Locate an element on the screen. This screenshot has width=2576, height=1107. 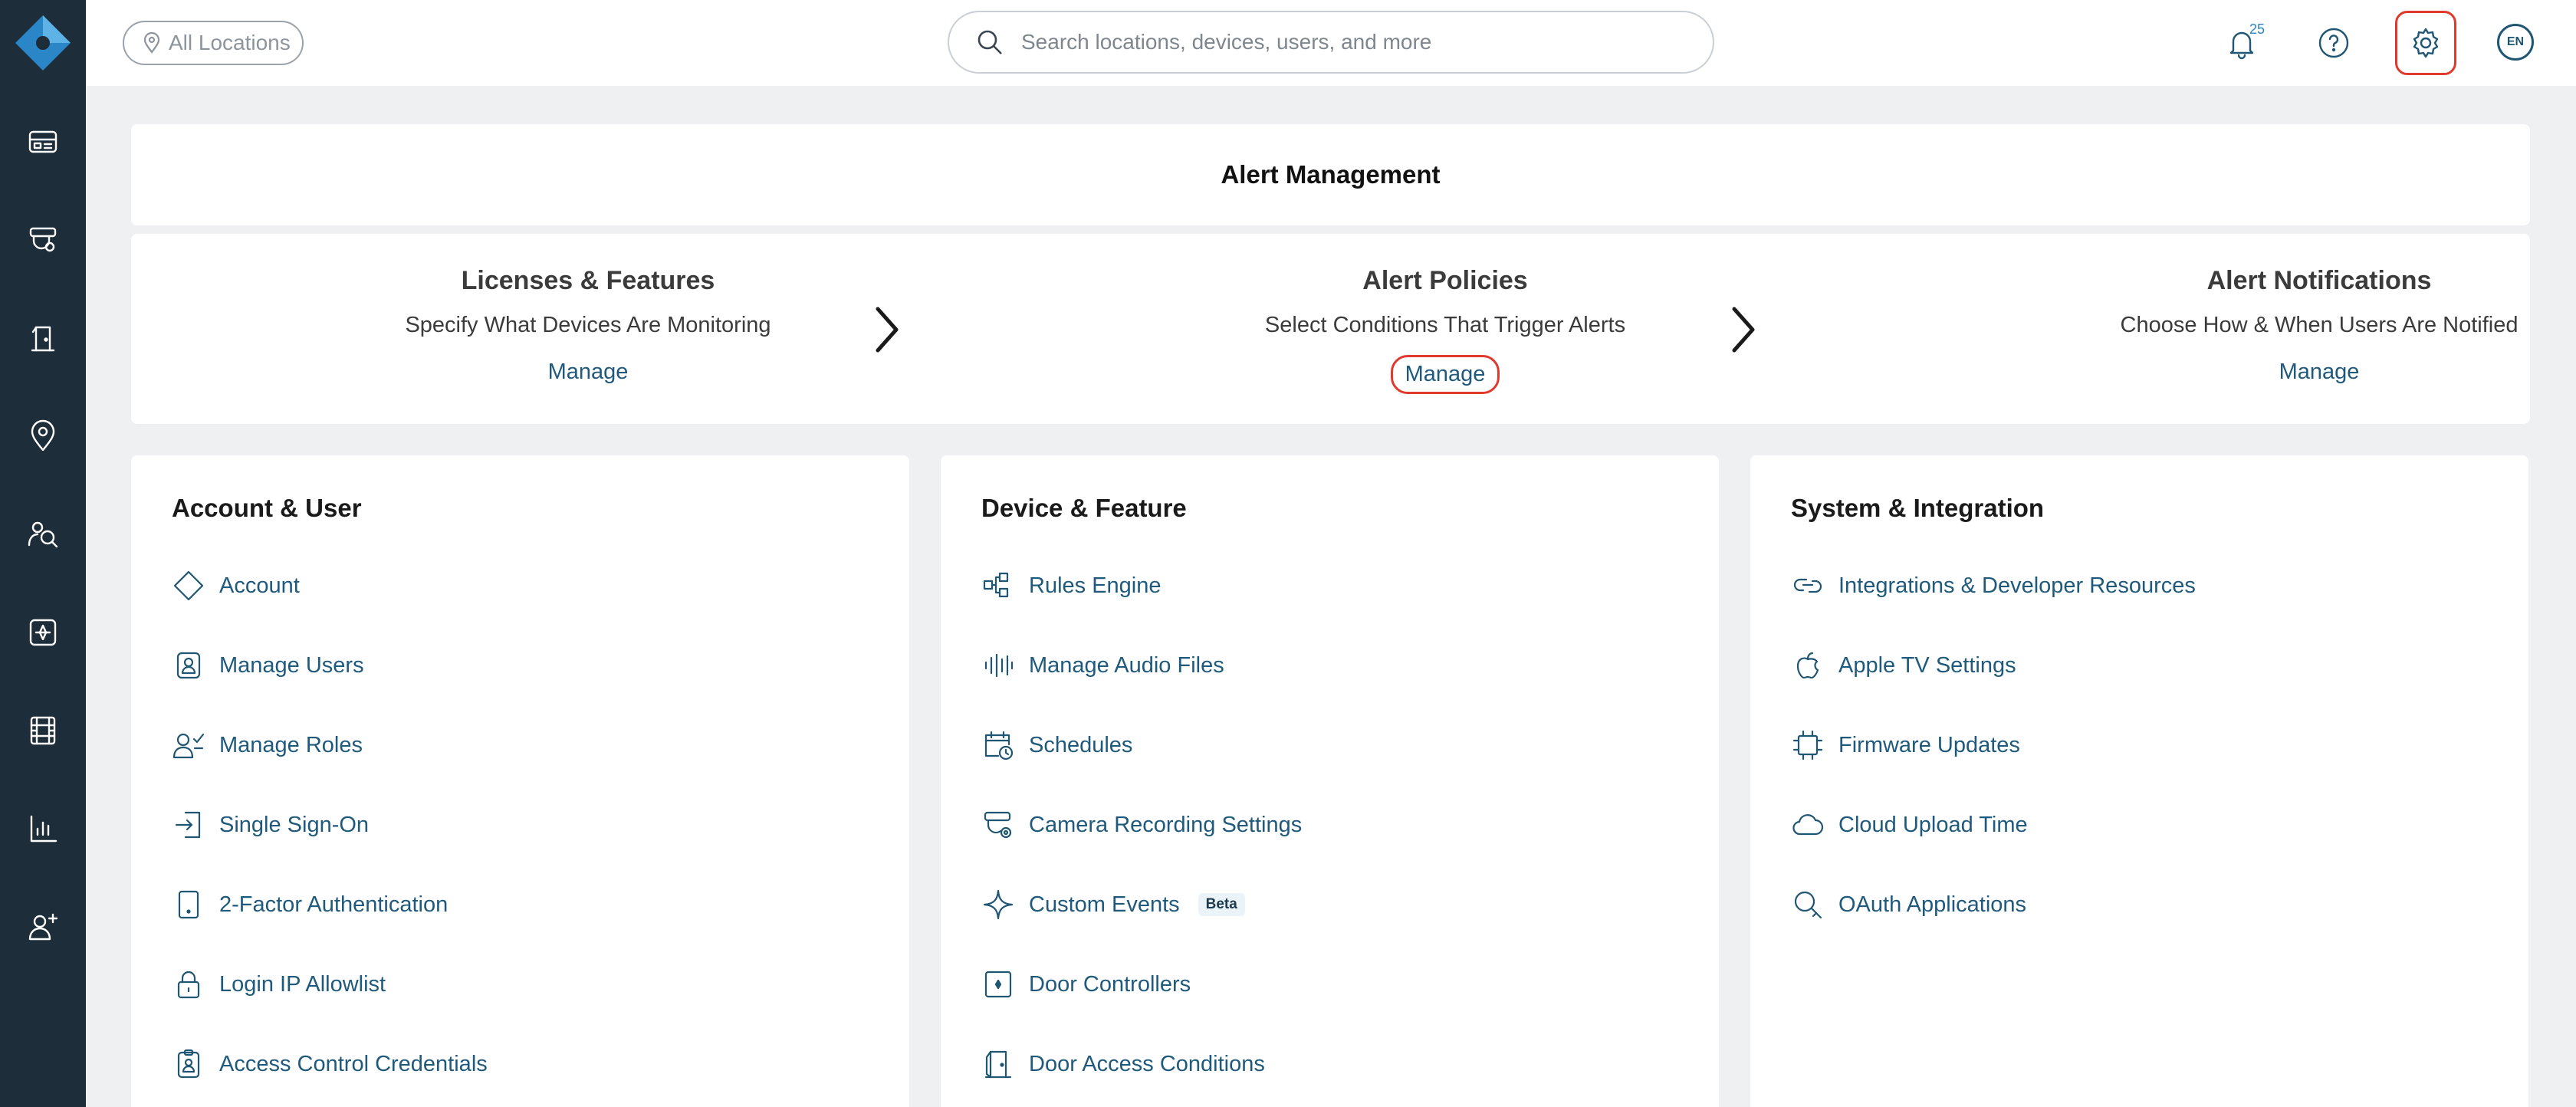
notifications-manage-link: Manage is located at coordinates (2319, 372).